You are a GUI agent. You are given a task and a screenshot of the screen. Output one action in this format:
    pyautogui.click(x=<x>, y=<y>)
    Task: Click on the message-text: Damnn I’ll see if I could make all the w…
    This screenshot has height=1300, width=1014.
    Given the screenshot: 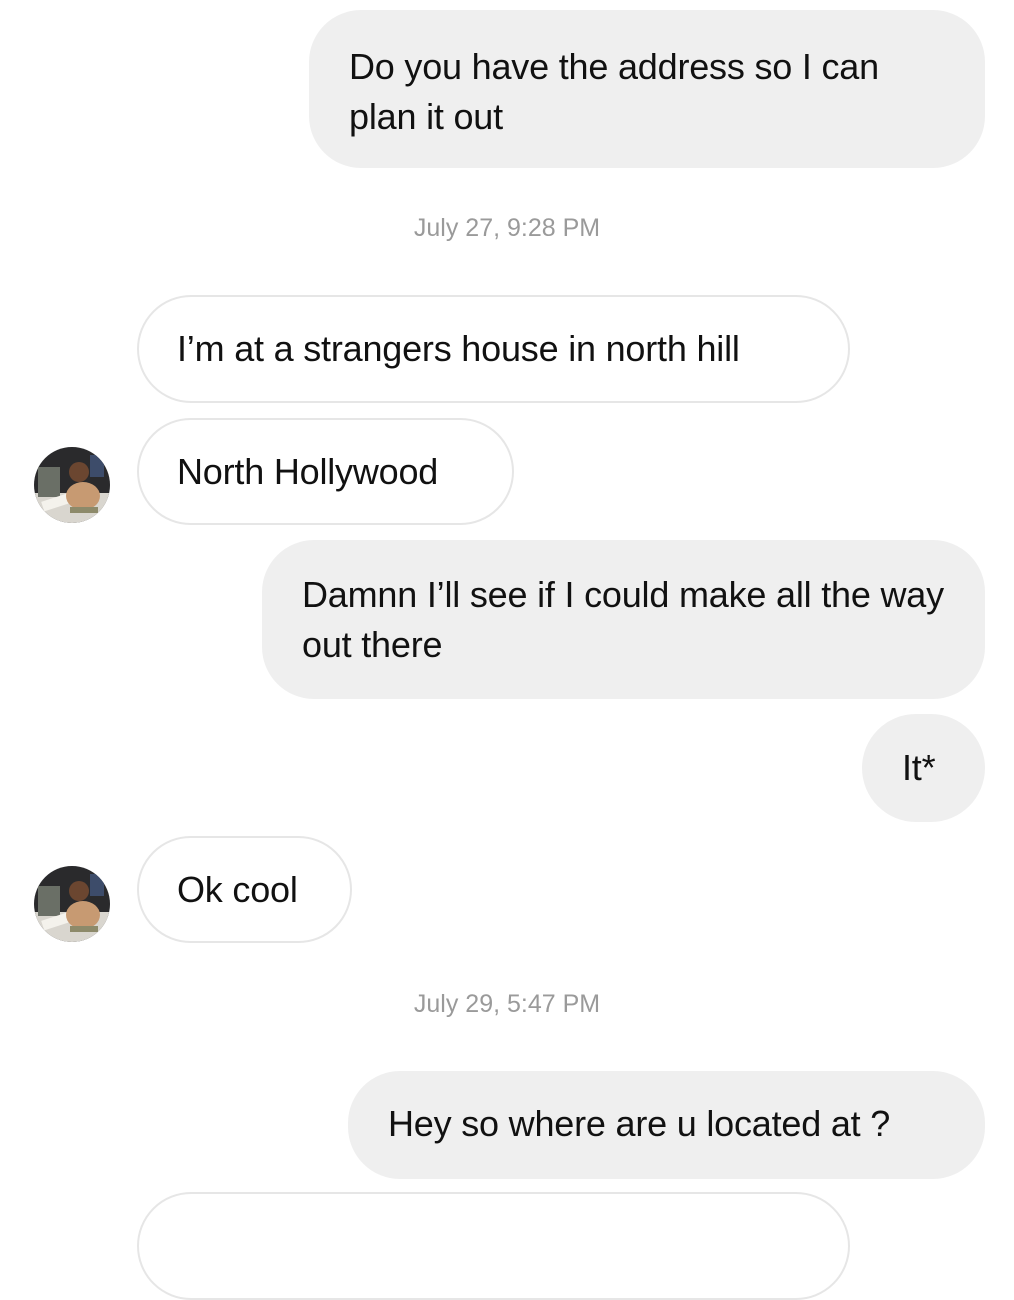 What is the action you would take?
    pyautogui.click(x=623, y=619)
    